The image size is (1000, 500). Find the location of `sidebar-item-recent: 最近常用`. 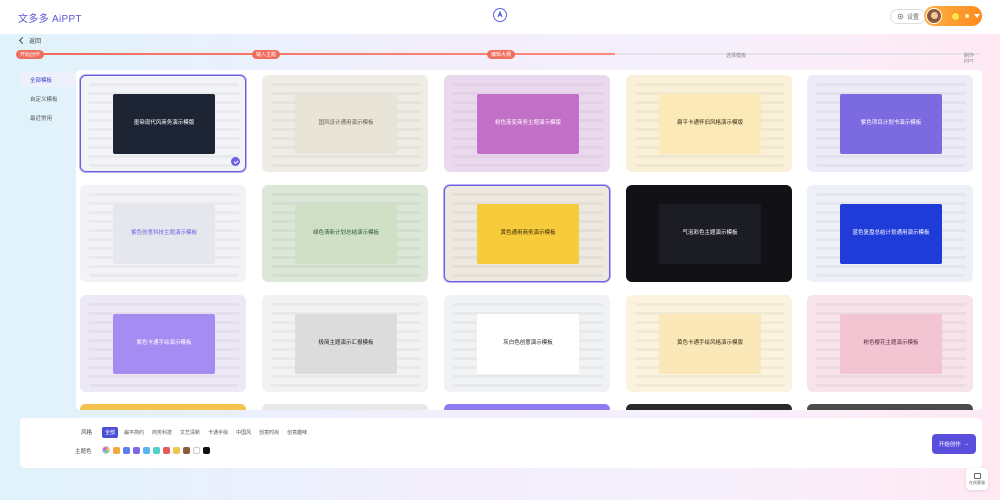

sidebar-item-recent: 最近常用 is located at coordinates (48, 117).